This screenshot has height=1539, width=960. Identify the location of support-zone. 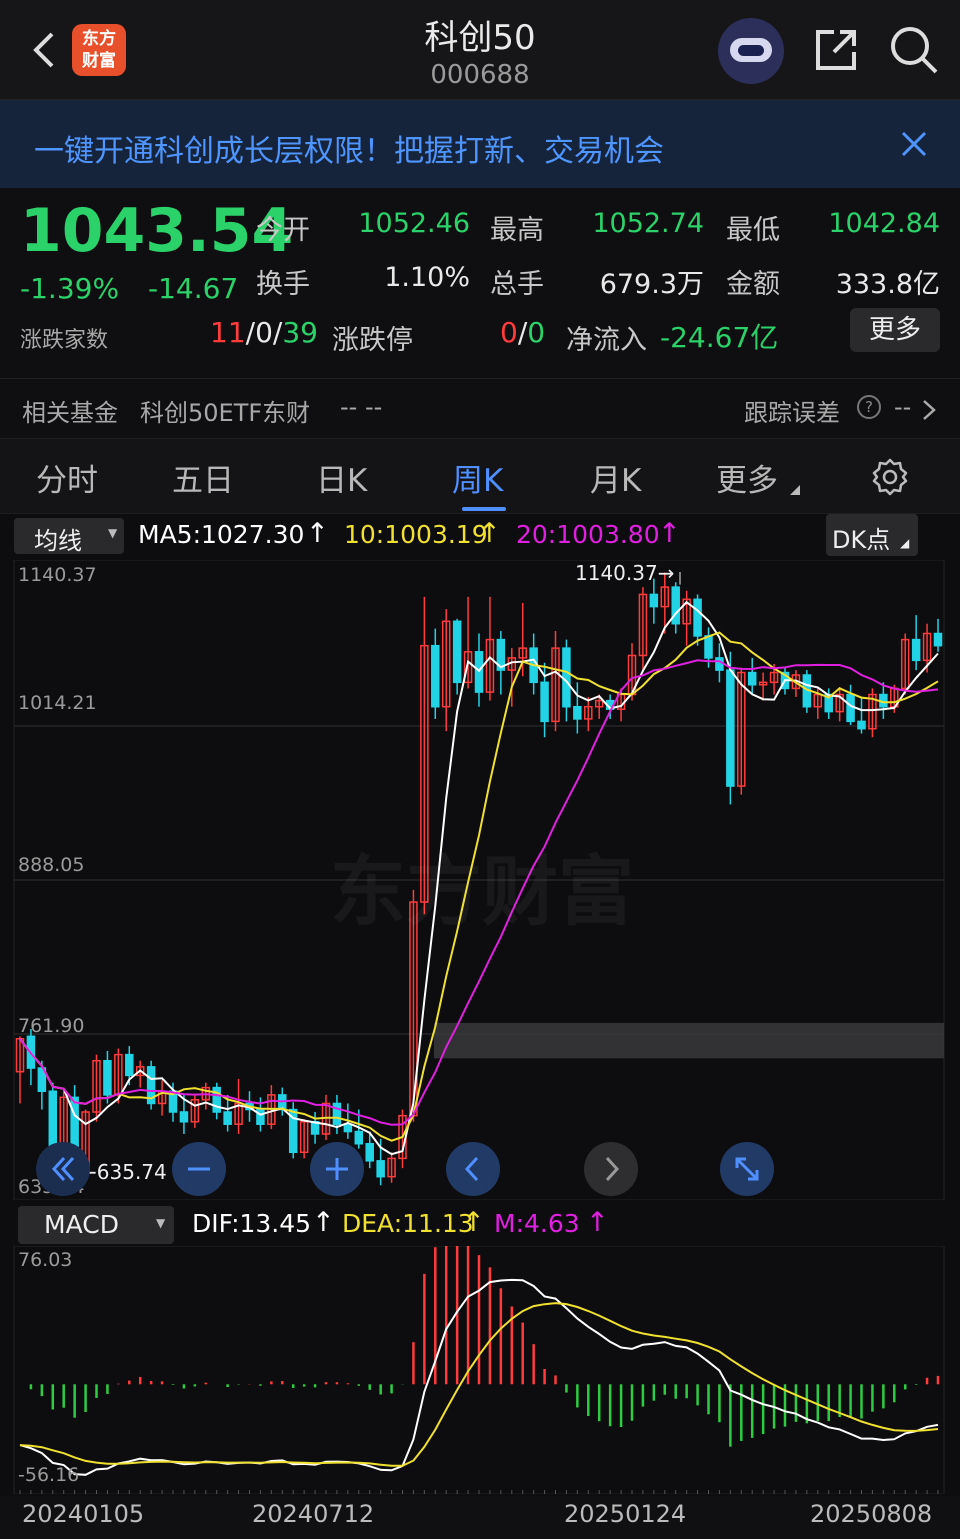
(689, 1040).